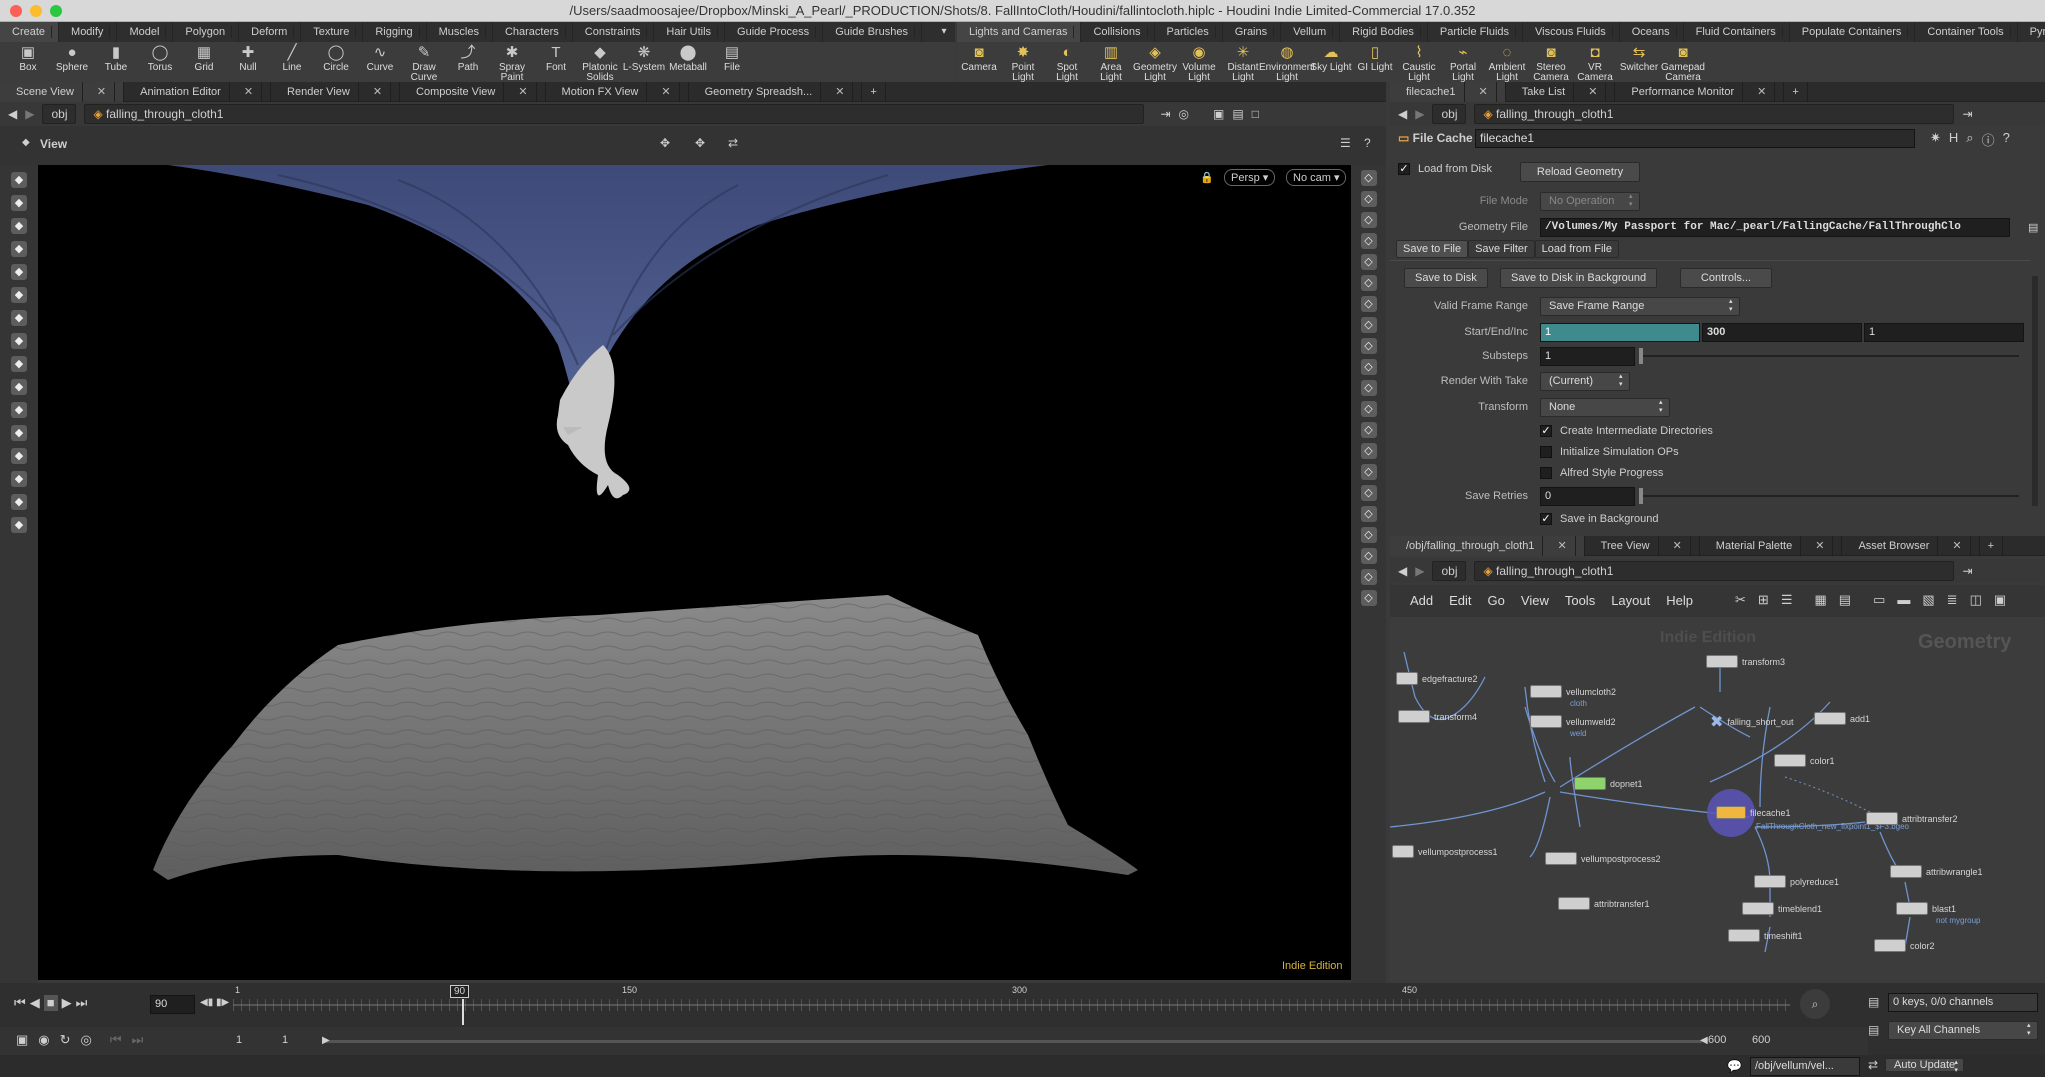 The image size is (2045, 1077). I want to click on shelf-tab-12: Guide Brushes, so click(872, 32).